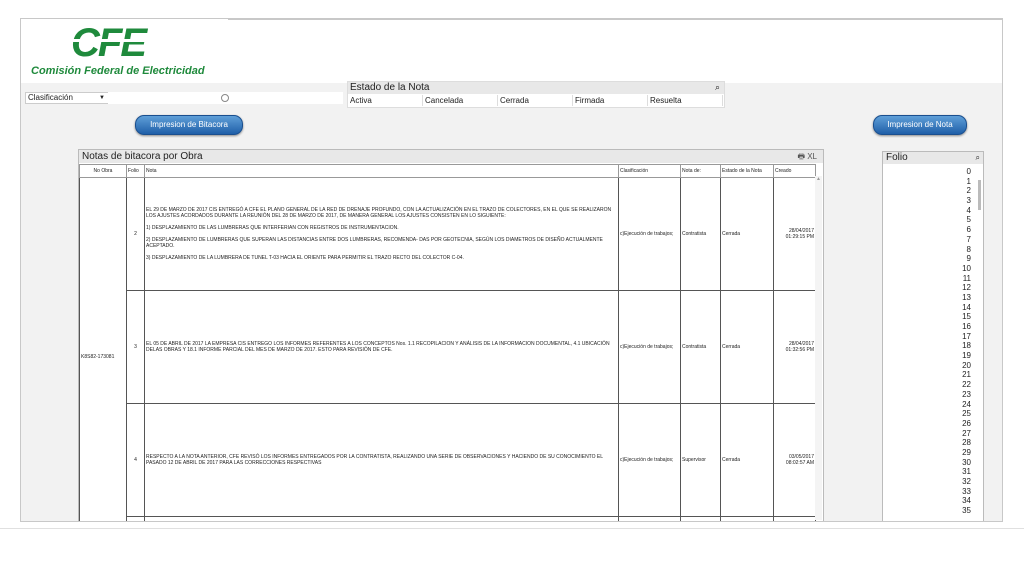 This screenshot has height=576, width=1024. I want to click on col-header-creado: Creado, so click(794, 171).